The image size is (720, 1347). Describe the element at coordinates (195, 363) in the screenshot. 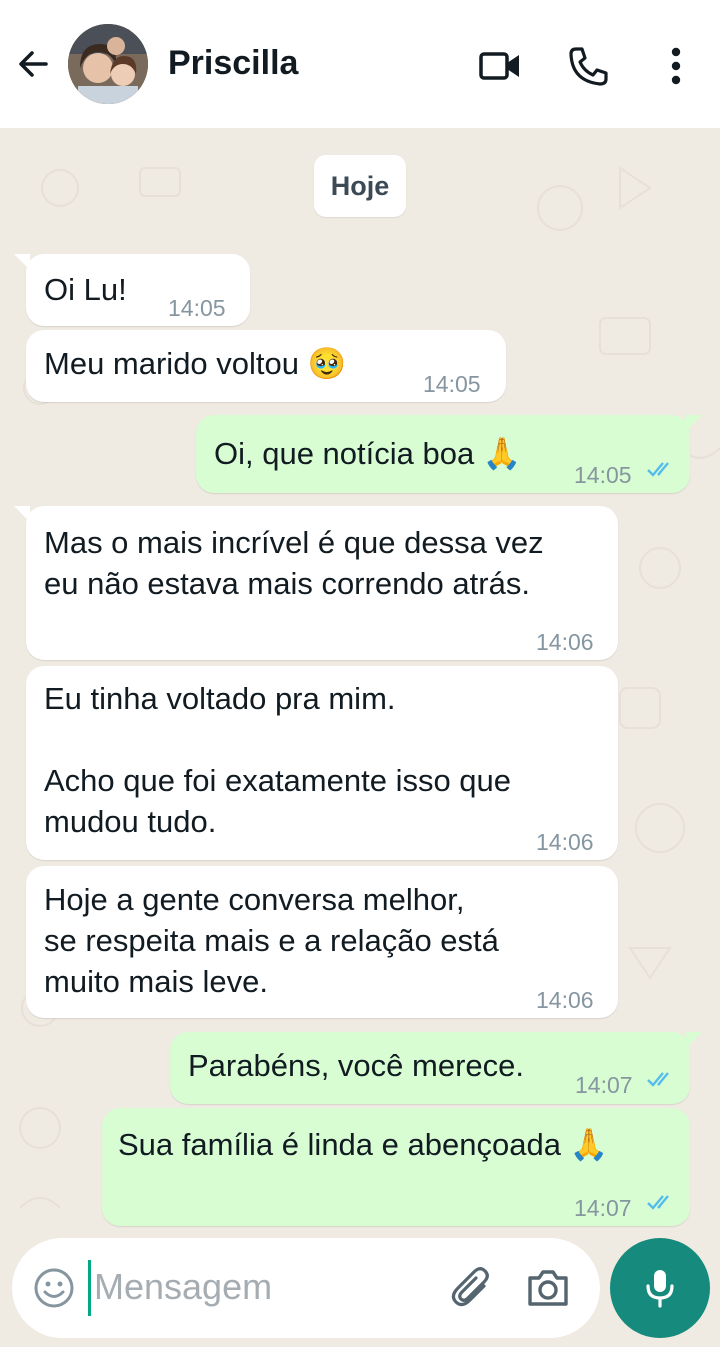

I see `message-text: Meu marido voltou 🥹` at that location.